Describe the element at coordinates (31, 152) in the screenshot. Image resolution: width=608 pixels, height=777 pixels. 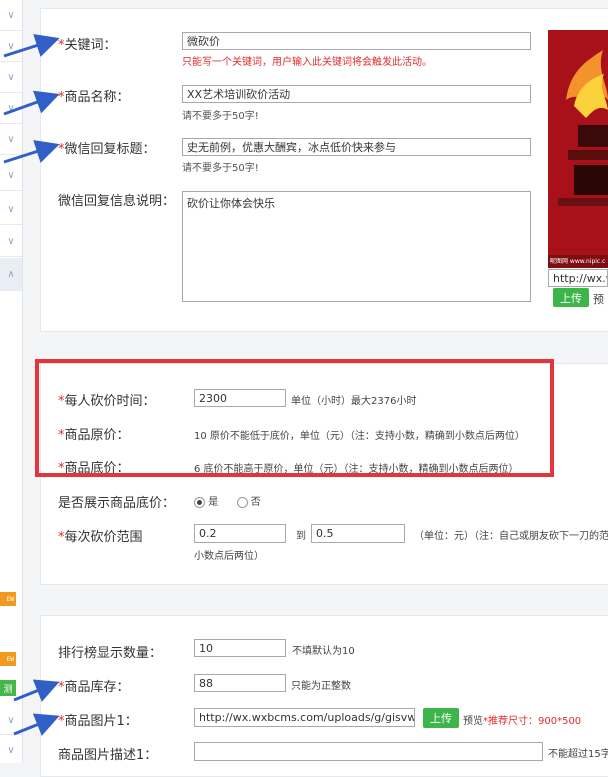
I see `arrow-reply-title` at that location.